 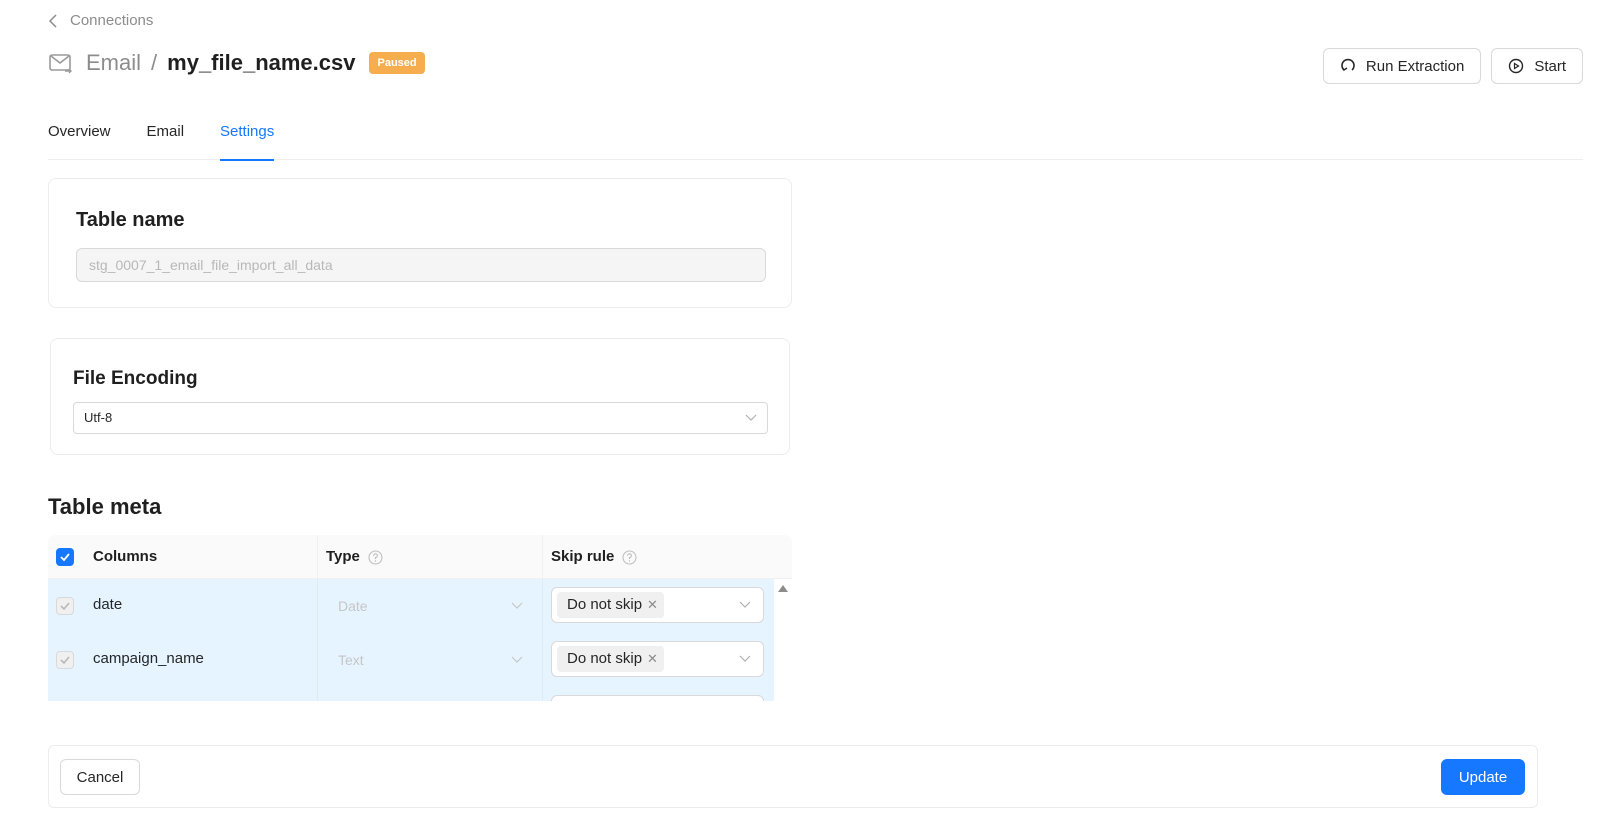 What do you see at coordinates (353, 606) in the screenshot?
I see `type-value: Date` at bounding box center [353, 606].